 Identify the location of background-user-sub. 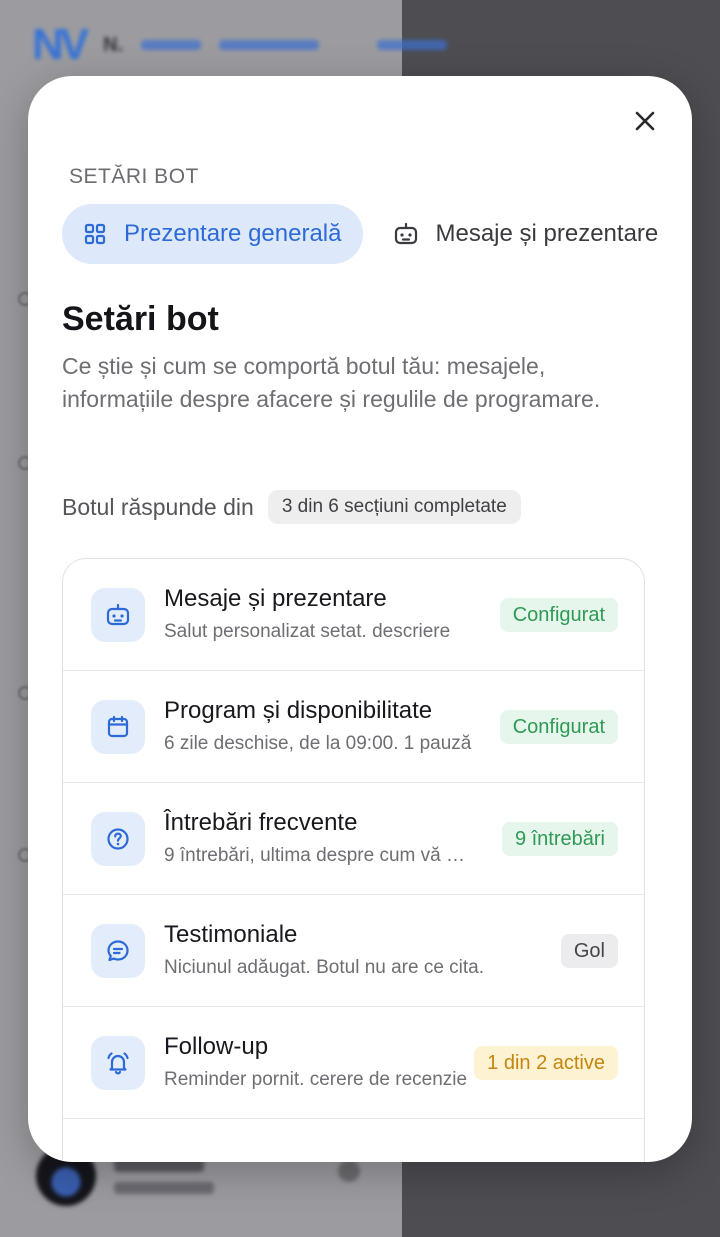
(164, 1188).